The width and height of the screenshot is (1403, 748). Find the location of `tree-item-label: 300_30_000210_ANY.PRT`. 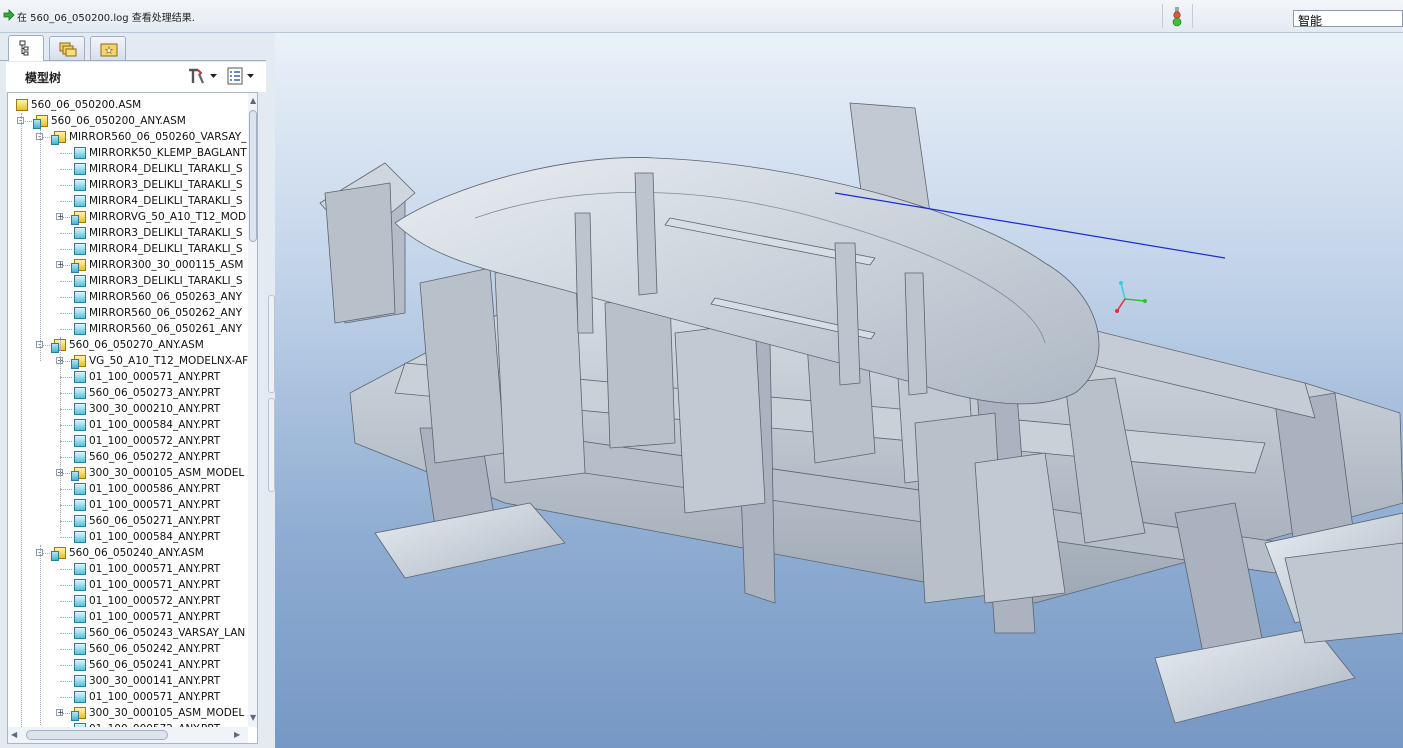

tree-item-label: 300_30_000210_ANY.PRT is located at coordinates (155, 409).